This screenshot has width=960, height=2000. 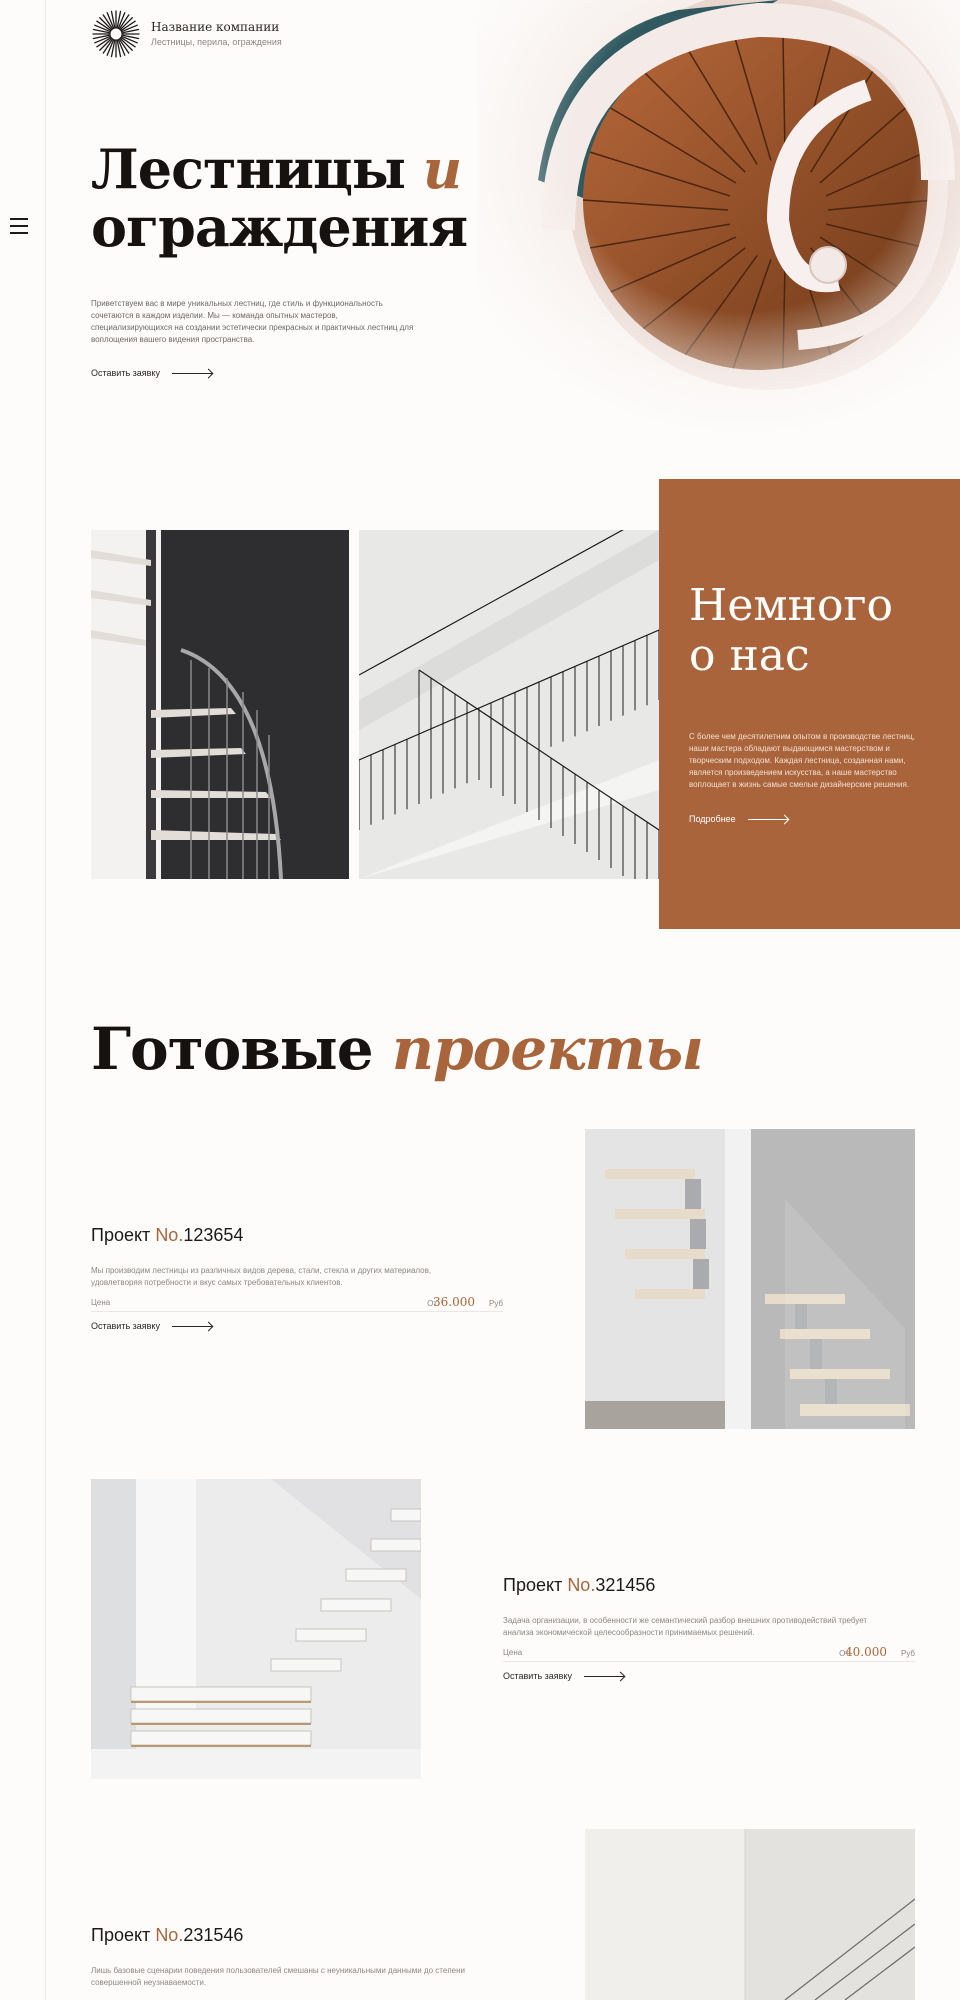 What do you see at coordinates (167, 1935) in the screenshot?
I see `project-title: Проект No.231546` at bounding box center [167, 1935].